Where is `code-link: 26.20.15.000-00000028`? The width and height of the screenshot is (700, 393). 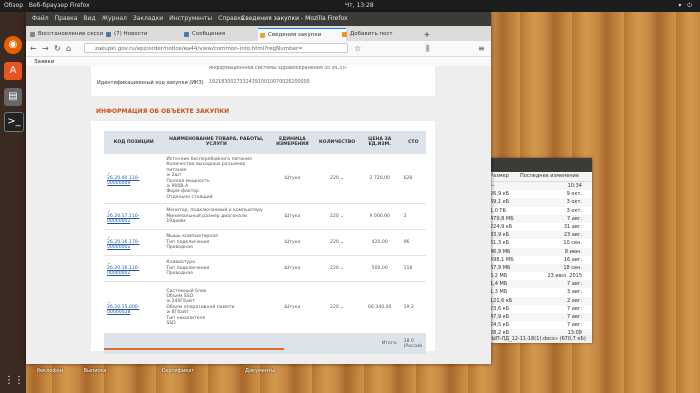
code-link: 26.20.15.000-00000028 is located at coordinates (123, 310).